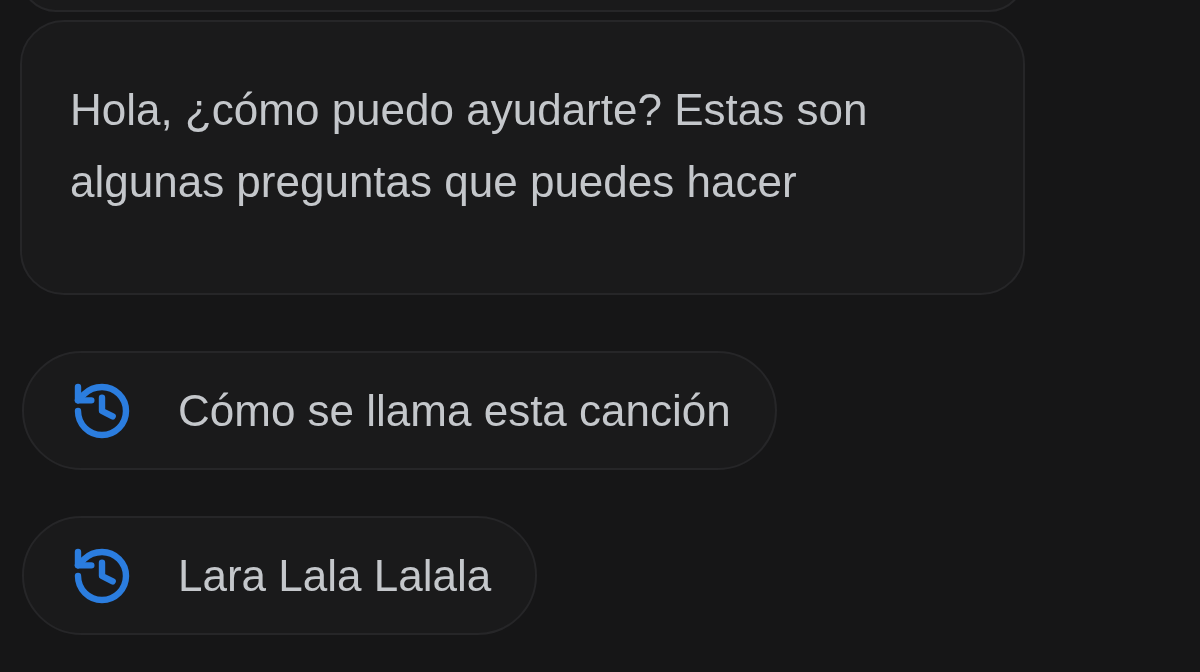 The height and width of the screenshot is (672, 1200). Describe the element at coordinates (469, 146) in the screenshot. I see `message-text: Hola, ¿cómo puedo ayudarte? Estas son algunas preguntas que puedes hacer` at that location.